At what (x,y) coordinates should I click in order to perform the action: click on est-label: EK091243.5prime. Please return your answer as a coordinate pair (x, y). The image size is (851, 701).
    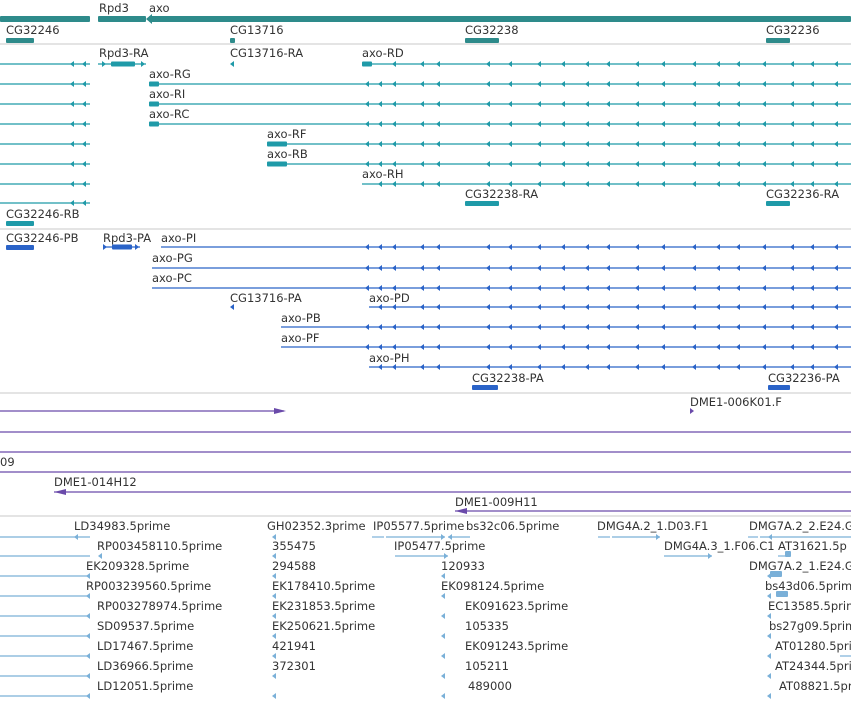
    Looking at the image, I should click on (516, 646).